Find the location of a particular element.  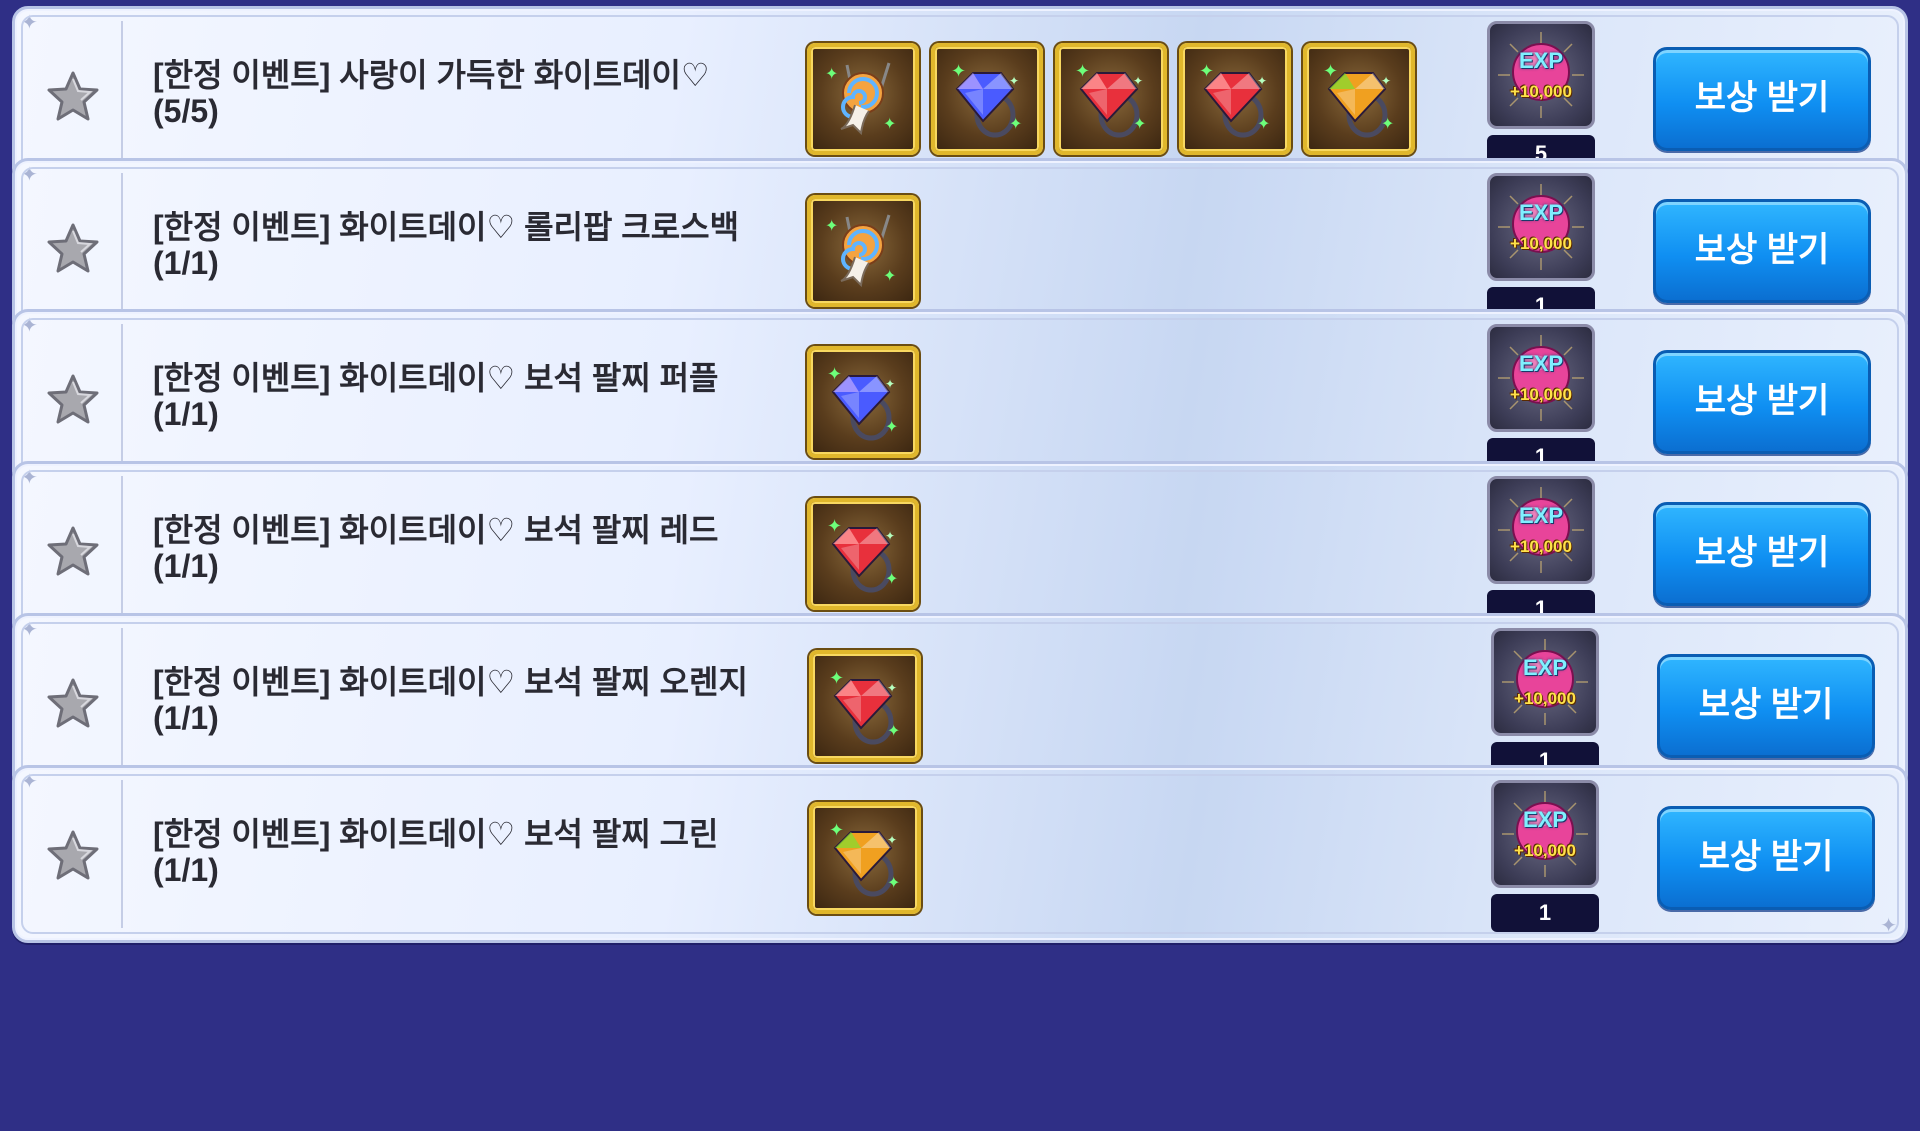

reward-title: [한정 이벤트] 화이트데이♡ 보석 팔찌 오렌지 (1/1) is located at coordinates (473, 700).